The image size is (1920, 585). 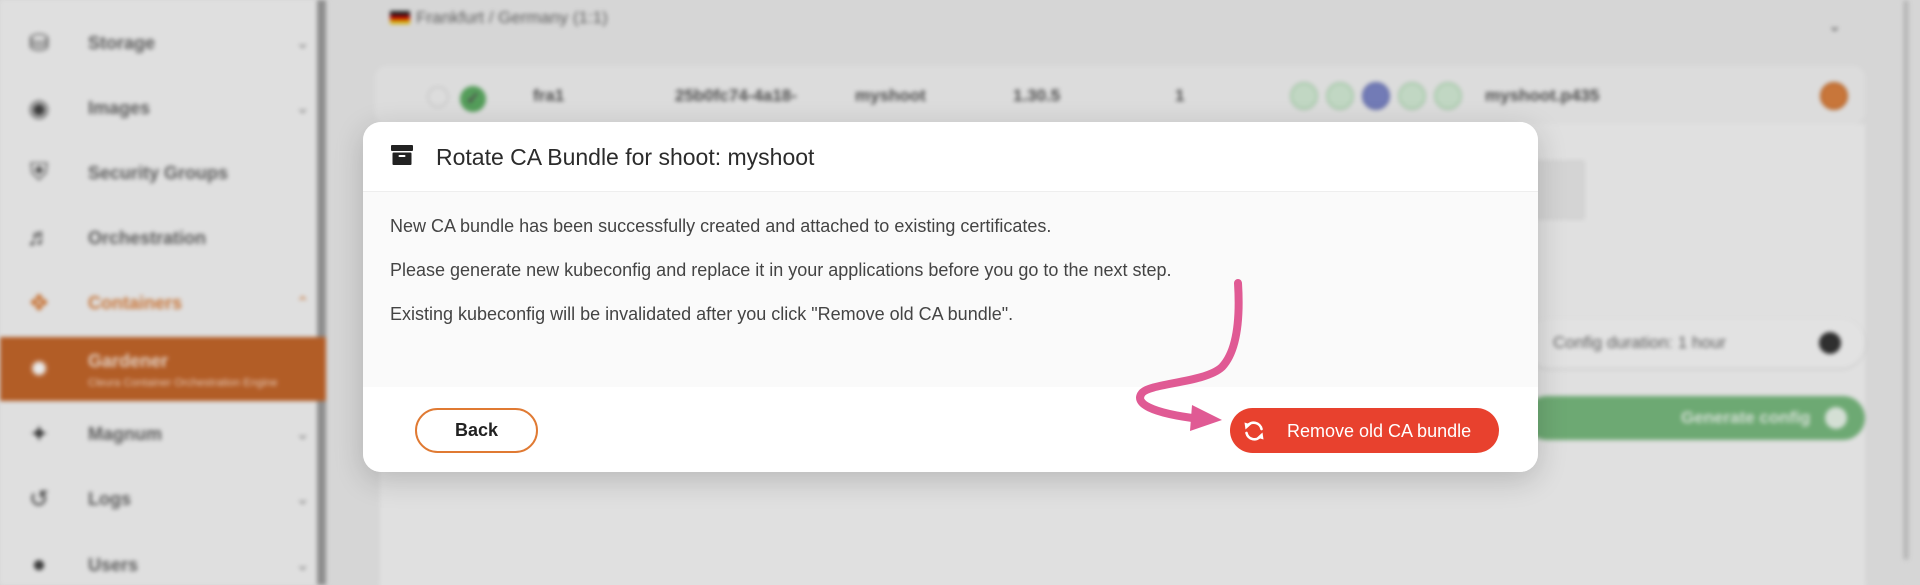 I want to click on modal-footer: Back Remove old CA bundle, so click(x=950, y=429).